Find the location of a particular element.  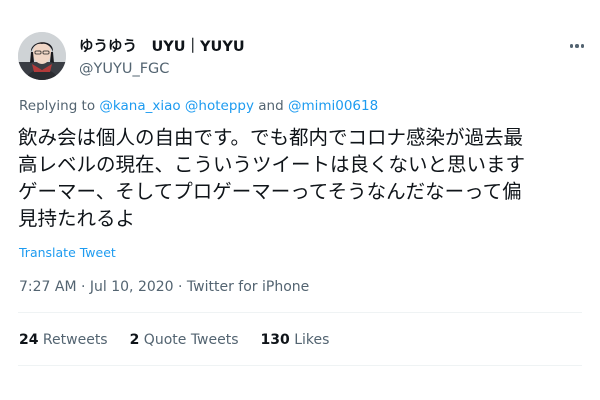

avatar is located at coordinates (42, 56).